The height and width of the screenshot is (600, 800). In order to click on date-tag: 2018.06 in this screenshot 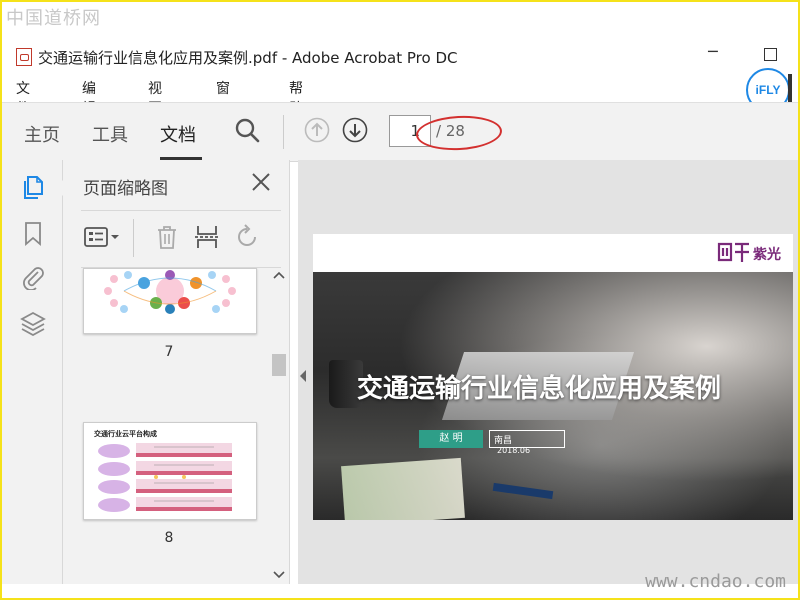, I will do `click(514, 450)`.